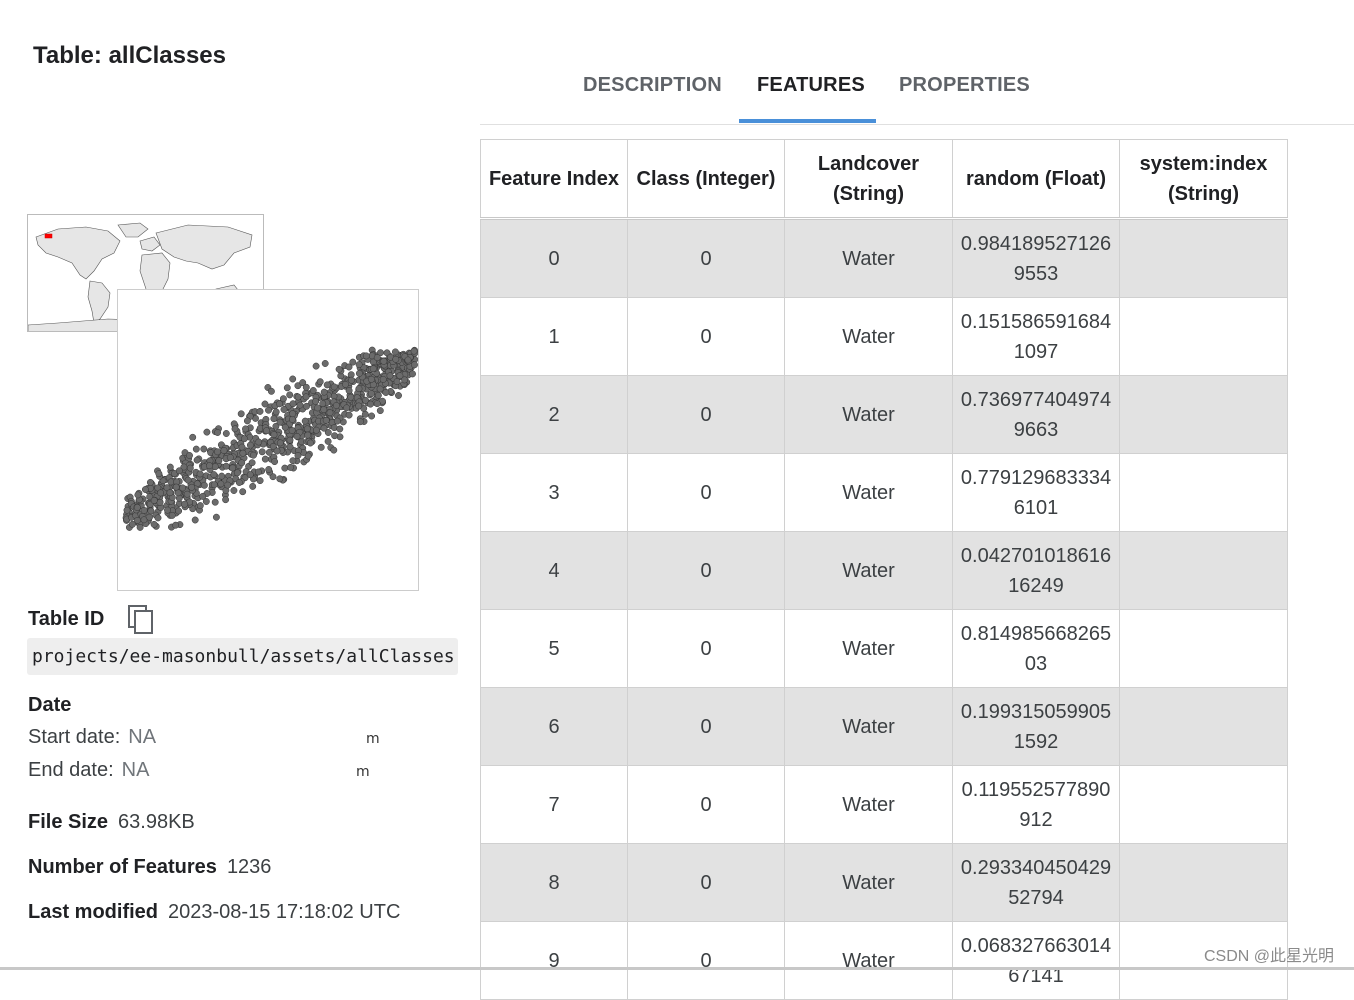 The width and height of the screenshot is (1354, 1000). I want to click on table-row: 0 0 Water 0.9841895271269553, so click(884, 258).